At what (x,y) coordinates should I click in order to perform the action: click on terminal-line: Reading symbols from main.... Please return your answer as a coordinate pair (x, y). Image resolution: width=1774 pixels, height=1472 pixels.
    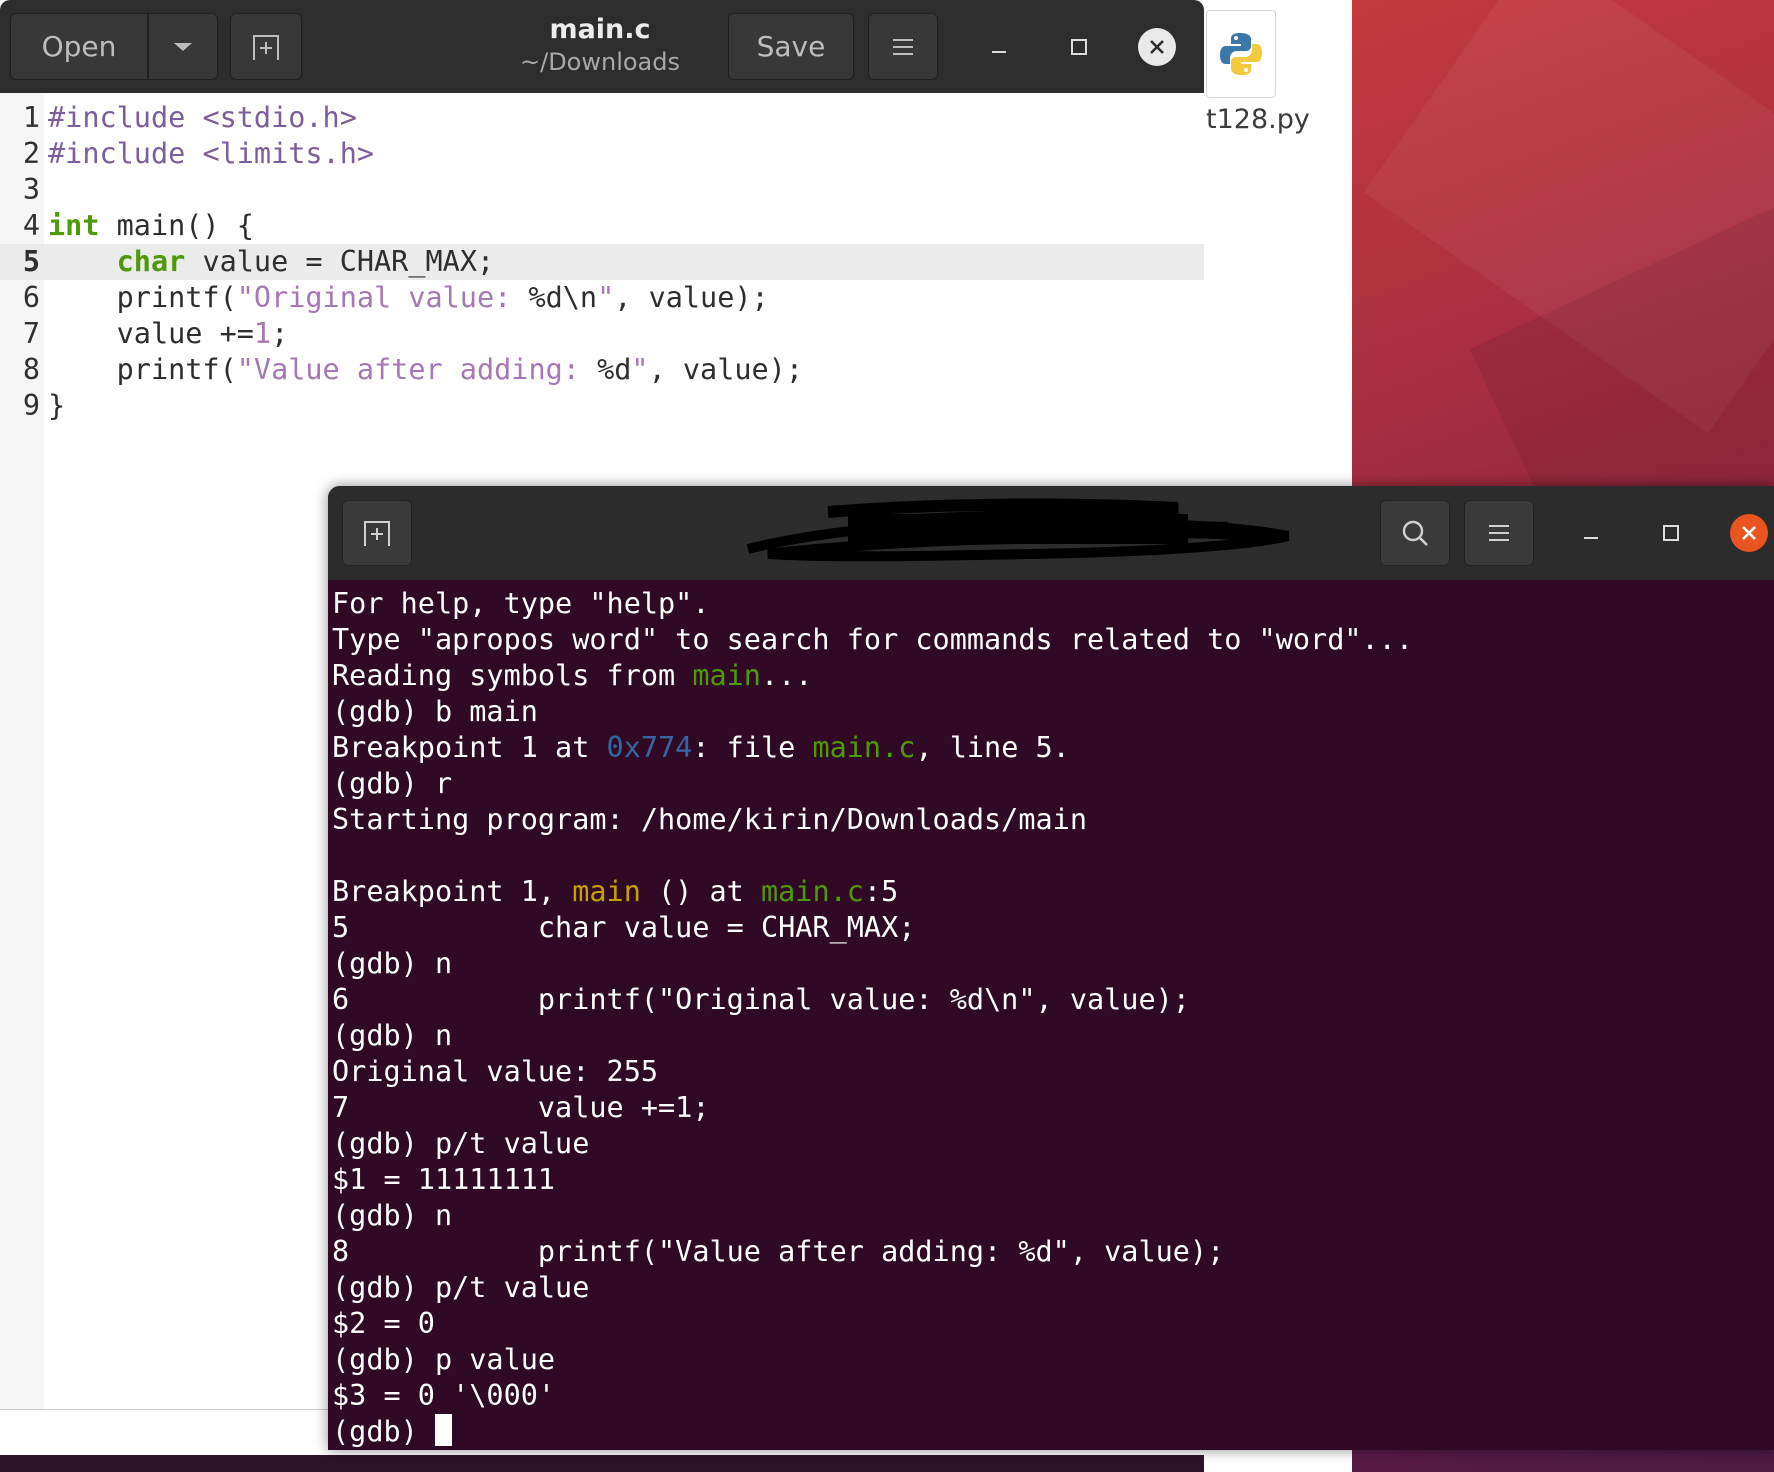
    Looking at the image, I should click on (1053, 676).